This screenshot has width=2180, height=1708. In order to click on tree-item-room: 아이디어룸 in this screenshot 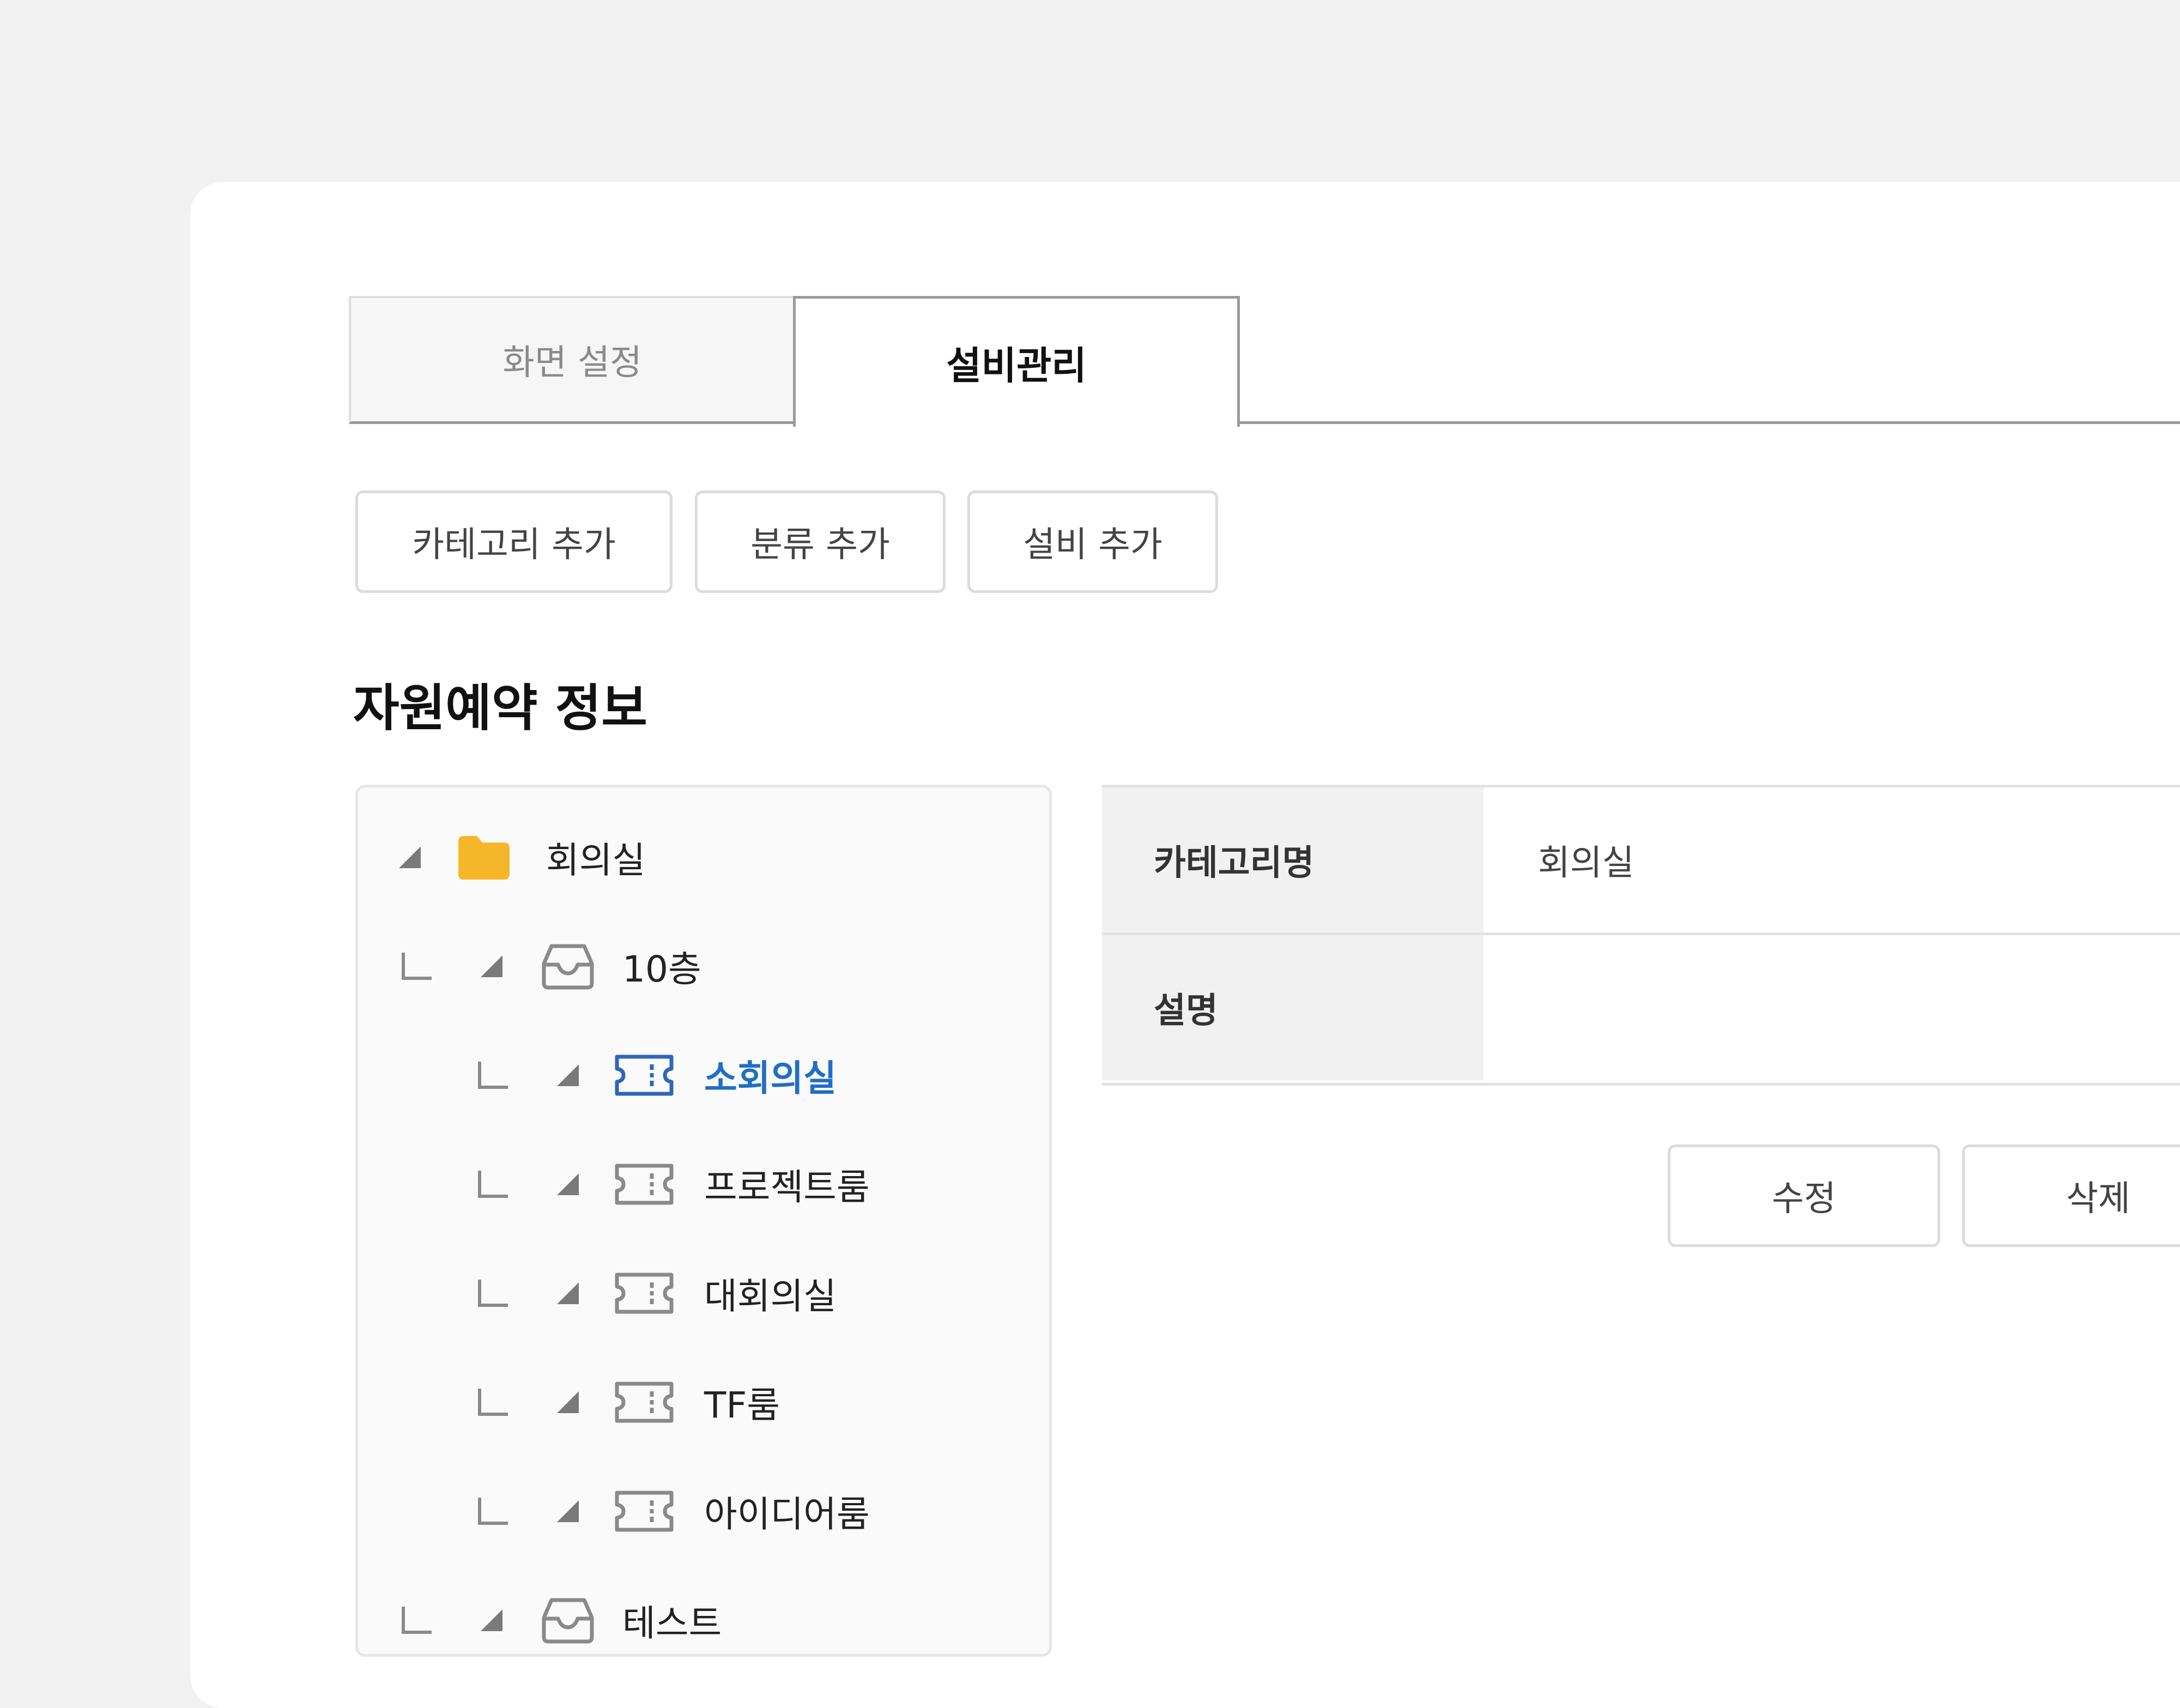, I will do `click(674, 1511)`.